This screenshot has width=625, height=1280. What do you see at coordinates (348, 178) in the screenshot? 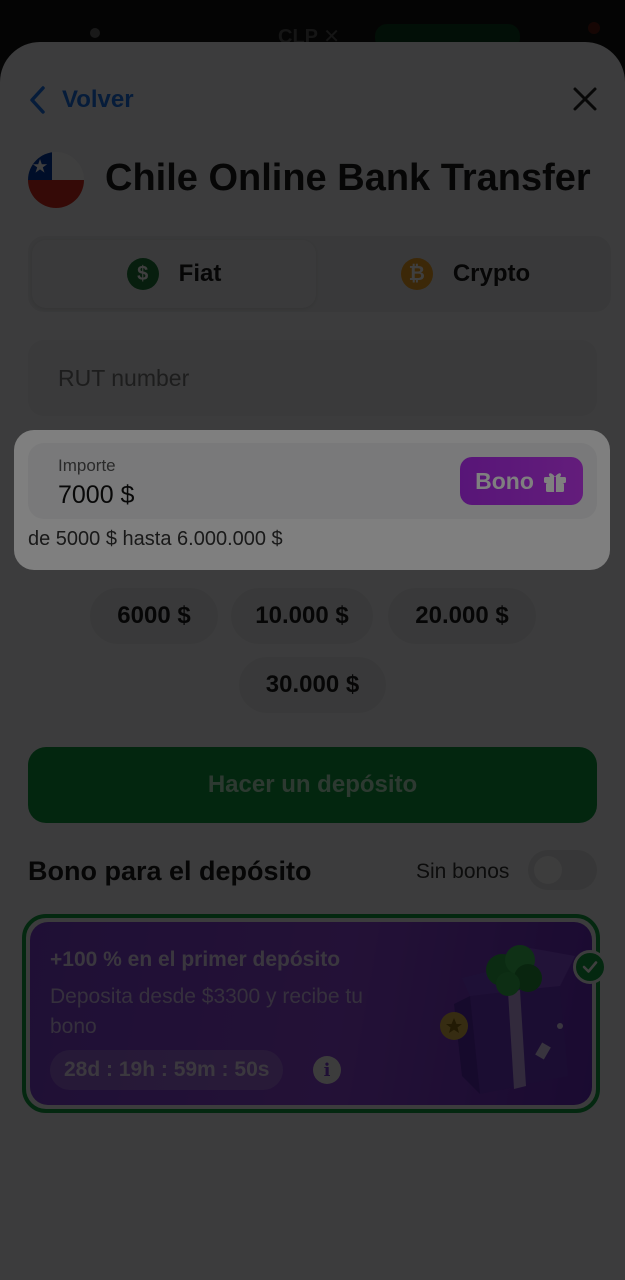
I see `page-title: Chile Online Bank Transfer` at bounding box center [348, 178].